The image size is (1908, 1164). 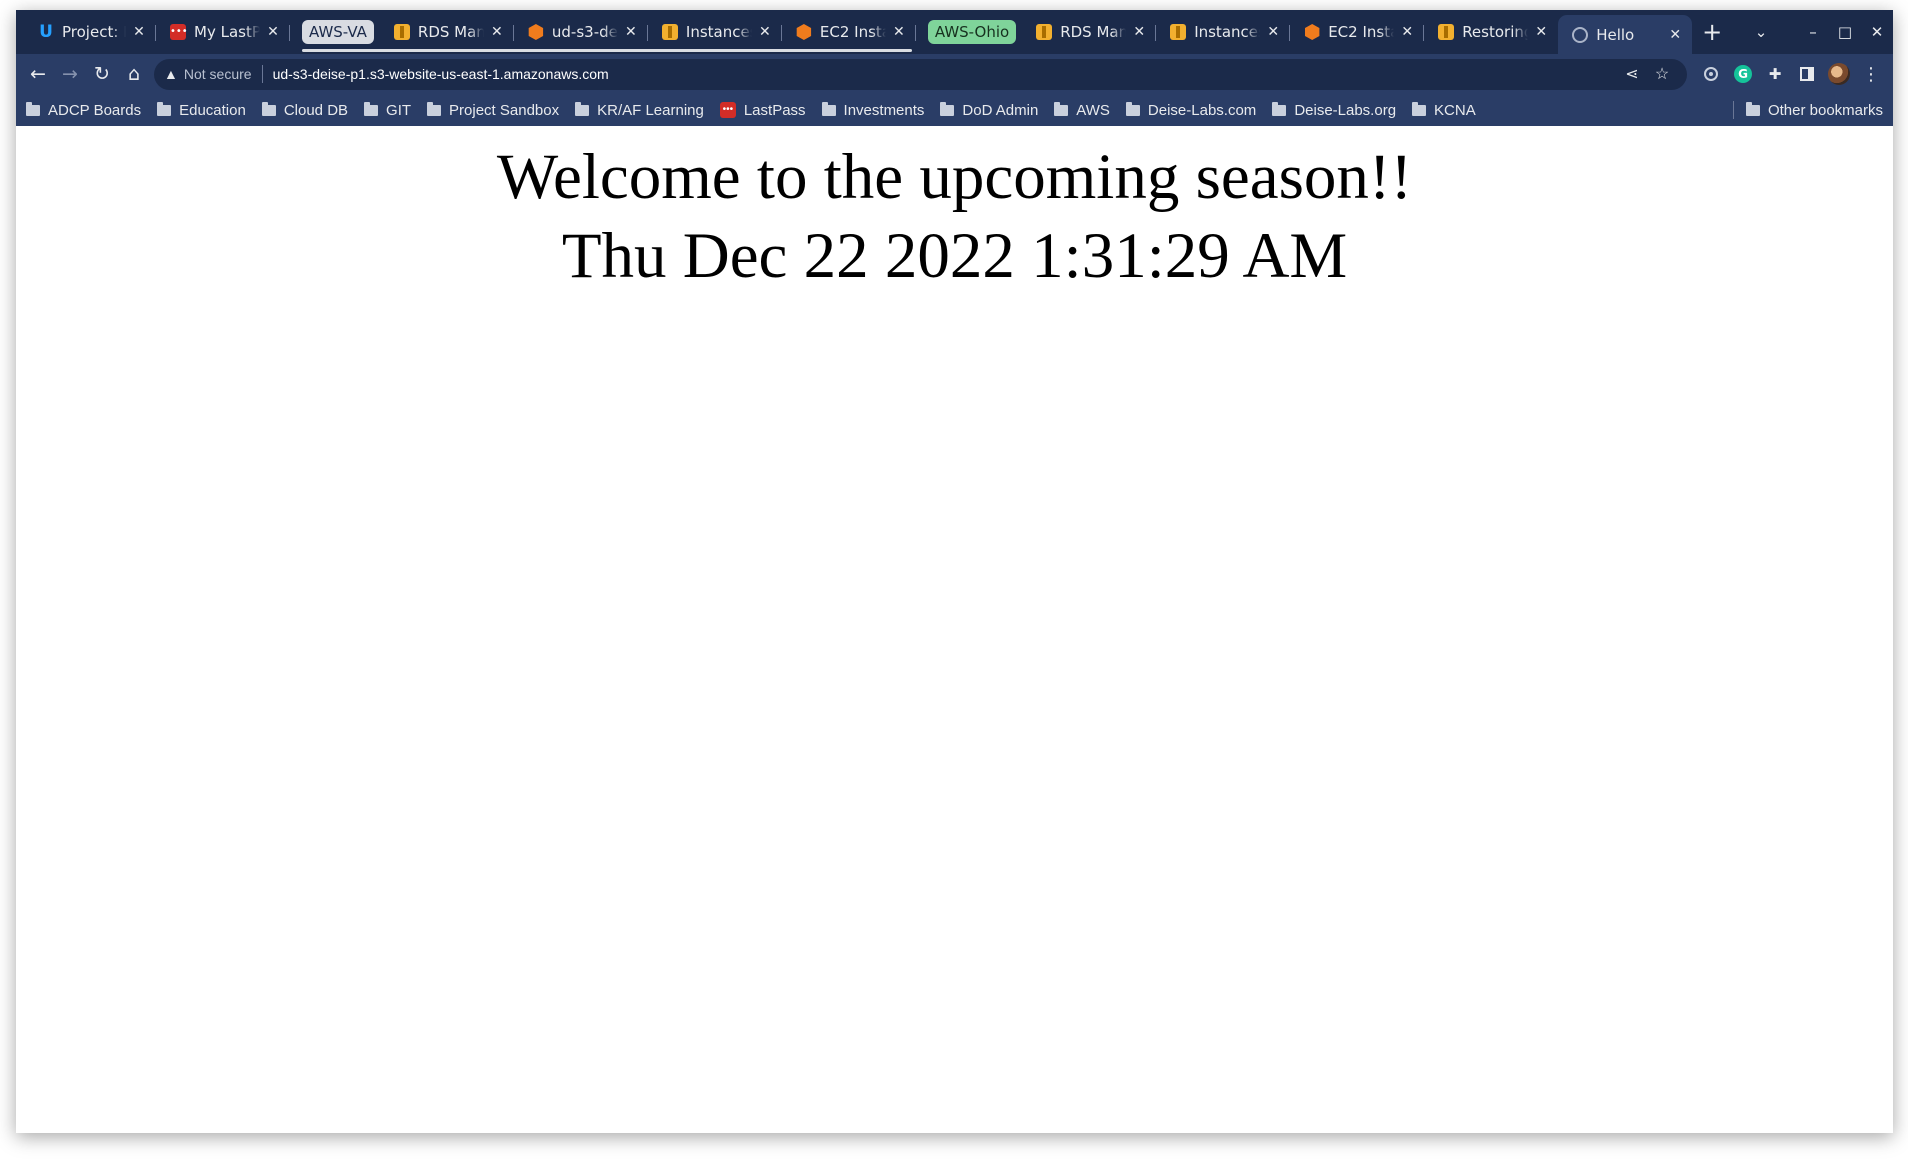 What do you see at coordinates (493, 110) in the screenshot?
I see `bookmark-project-sandbox: Project Sandbox` at bounding box center [493, 110].